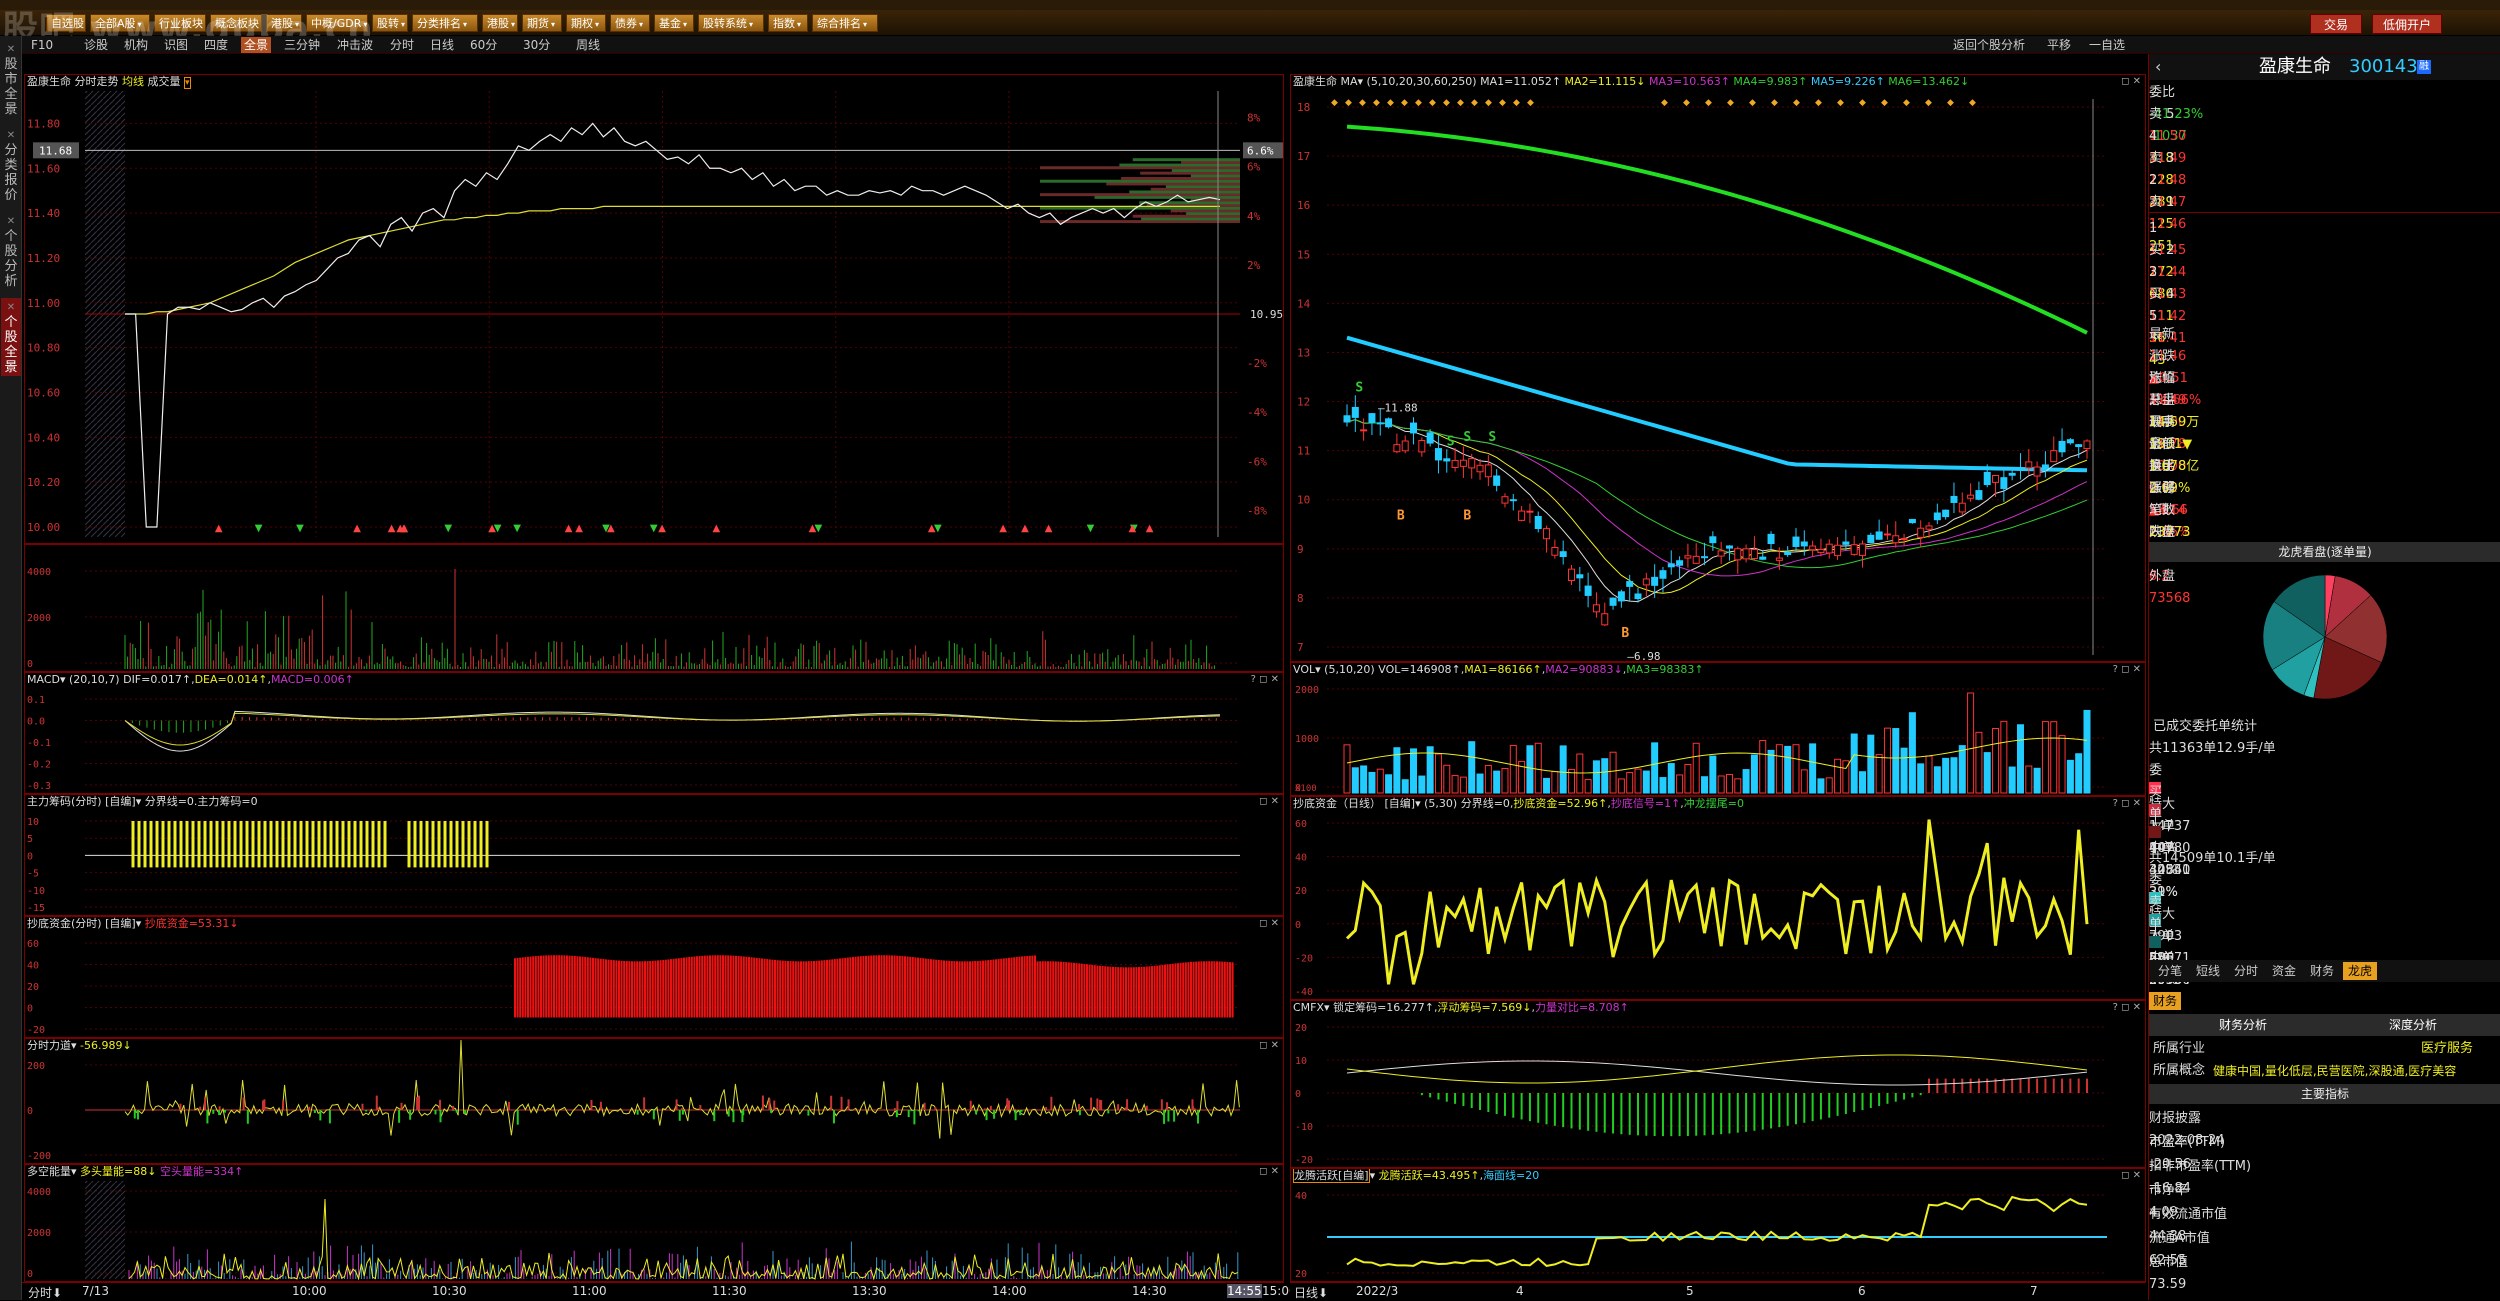 The height and width of the screenshot is (1301, 2500). Describe the element at coordinates (2324, 157) in the screenshot. I see `order-book-row: 4 11.49 228` at that location.